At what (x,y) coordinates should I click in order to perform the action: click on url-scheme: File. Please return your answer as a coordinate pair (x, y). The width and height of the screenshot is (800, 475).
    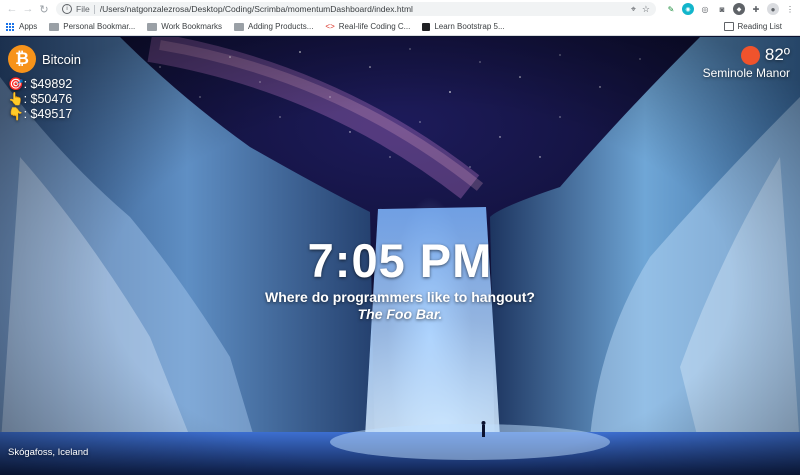
    Looking at the image, I should click on (83, 9).